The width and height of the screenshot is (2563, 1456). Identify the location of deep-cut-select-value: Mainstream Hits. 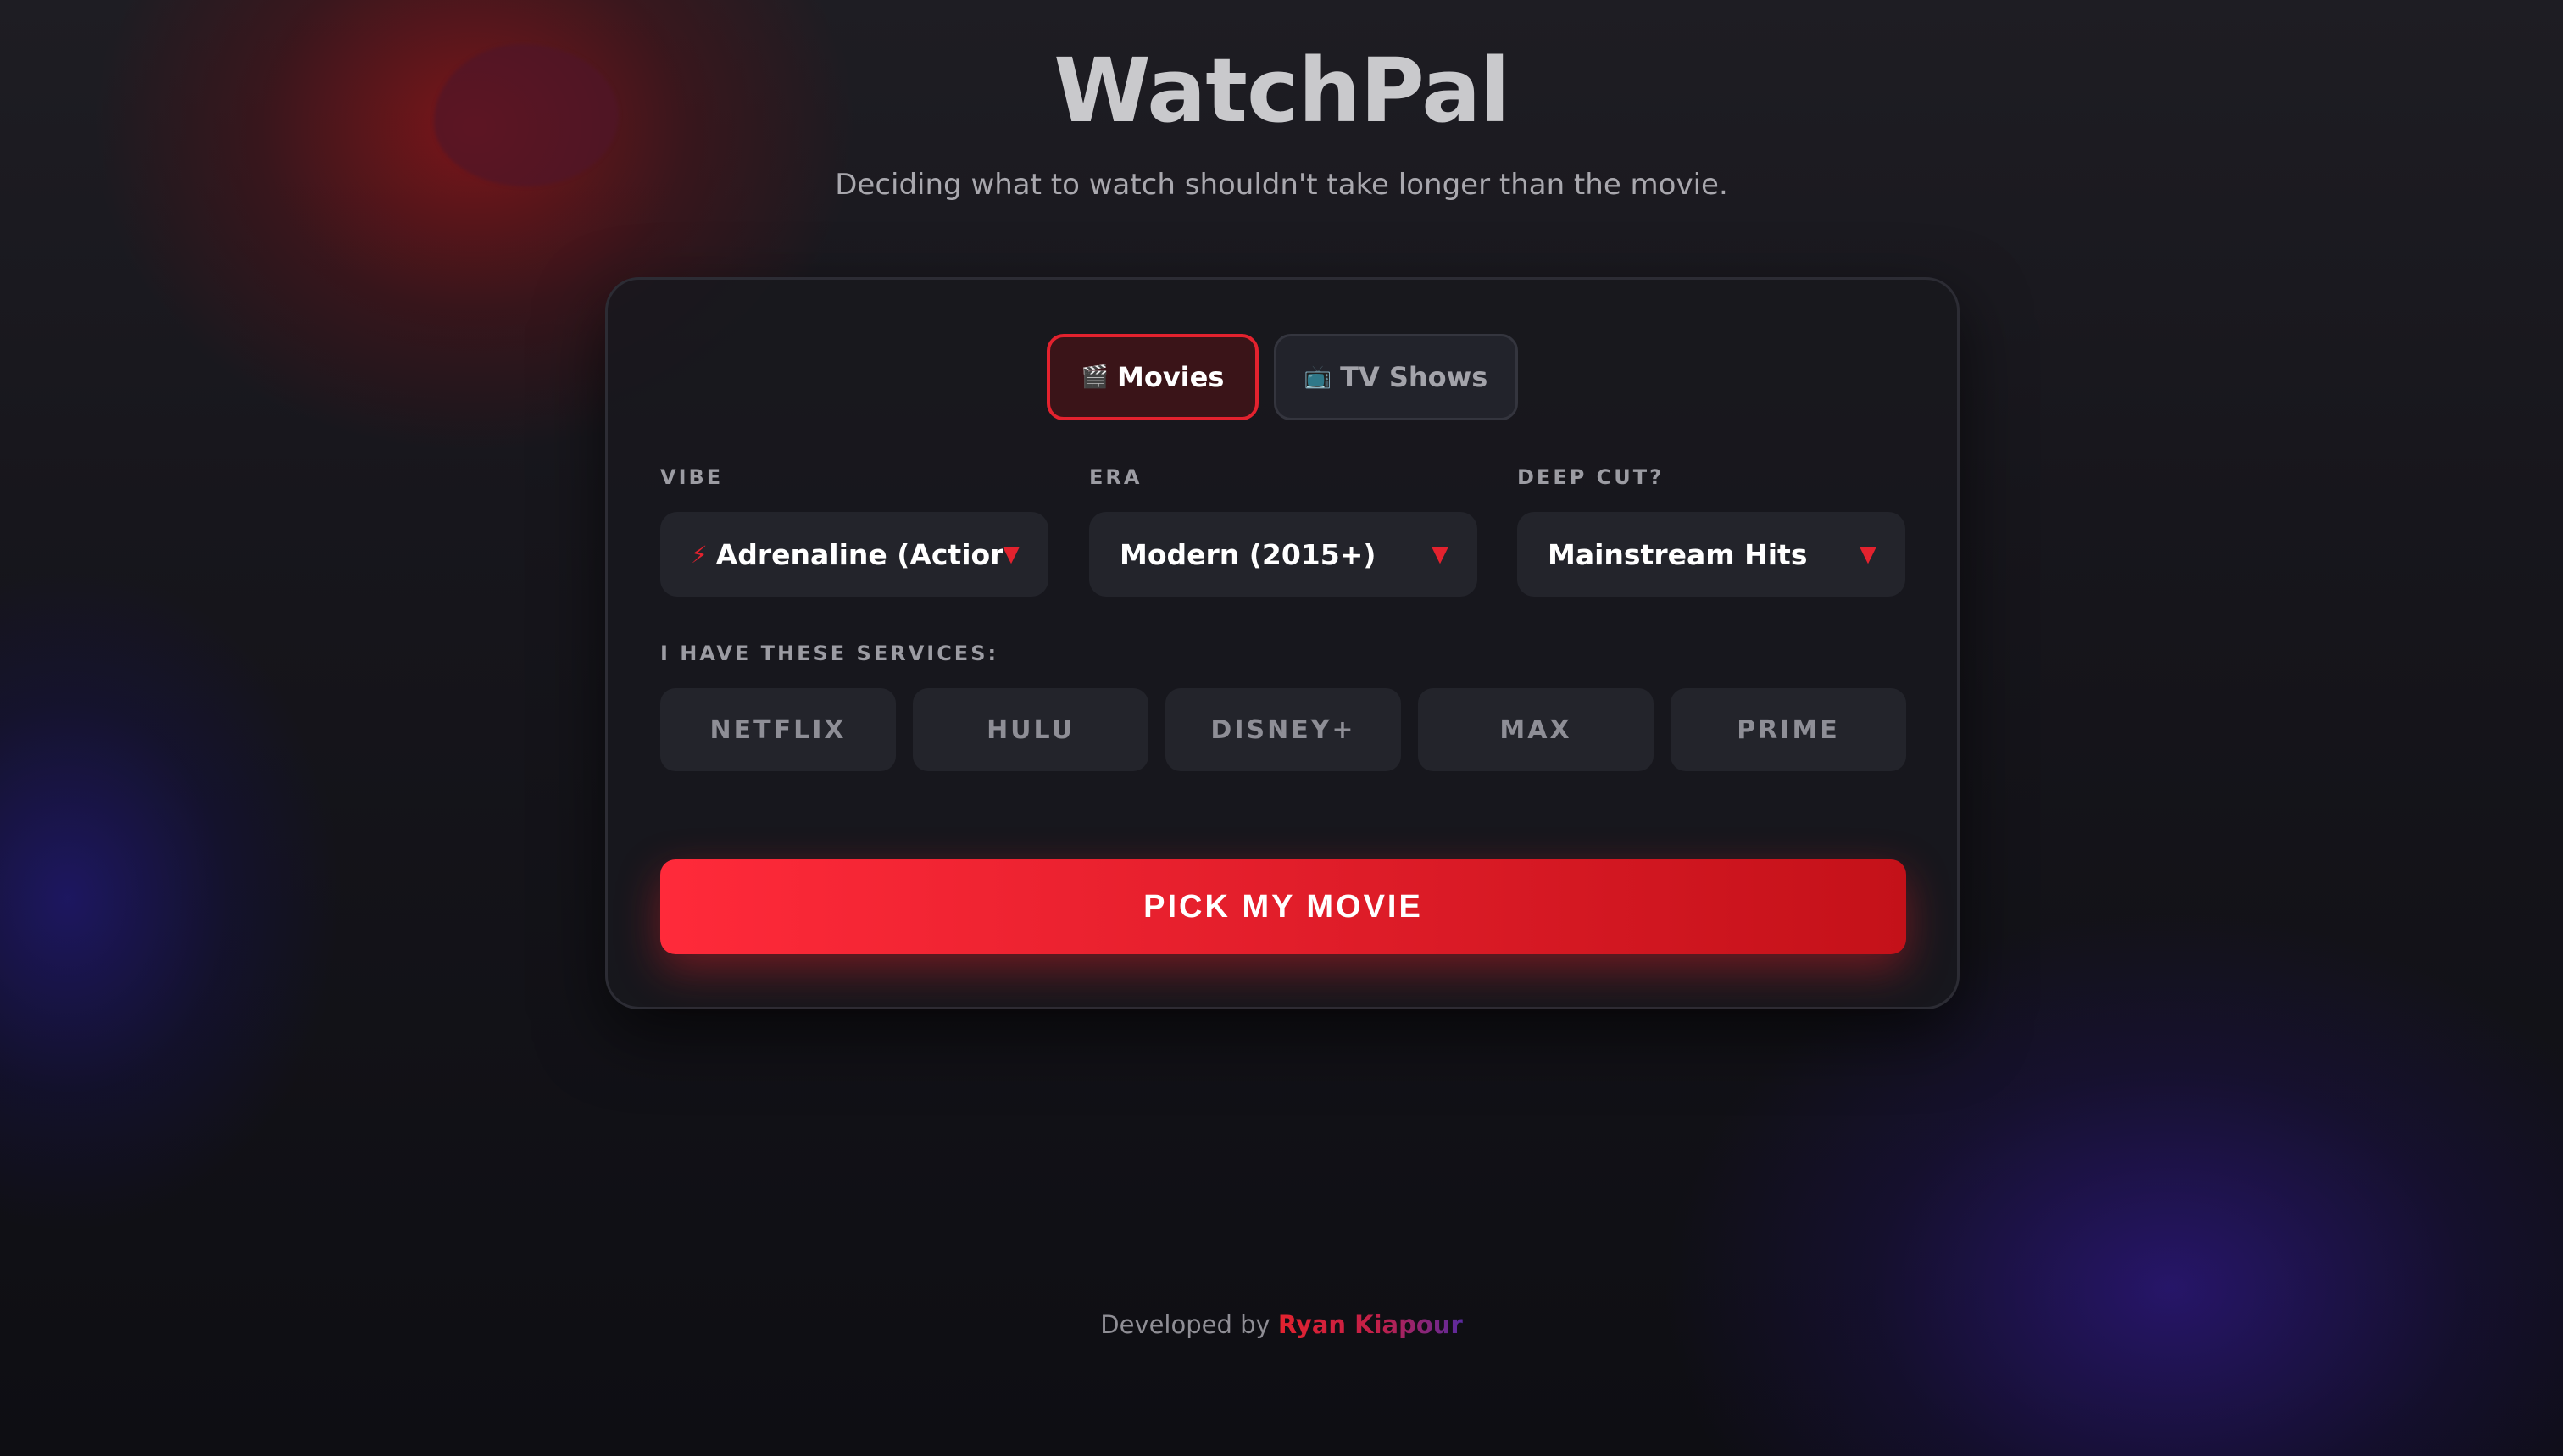
(1678, 554).